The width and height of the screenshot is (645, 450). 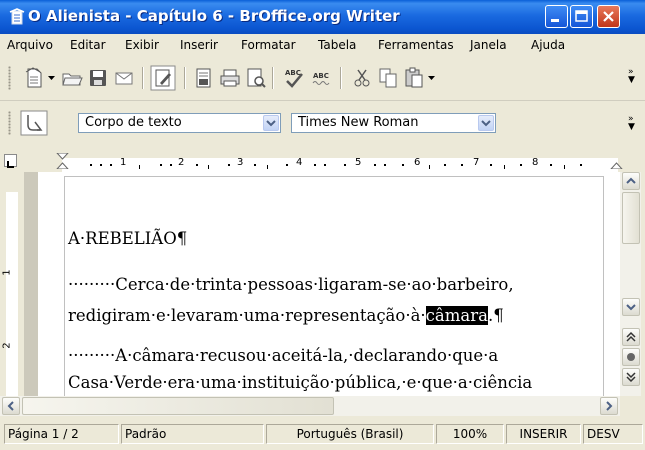 What do you see at coordinates (617, 161) in the screenshot?
I see `right-indent-marker-icon` at bounding box center [617, 161].